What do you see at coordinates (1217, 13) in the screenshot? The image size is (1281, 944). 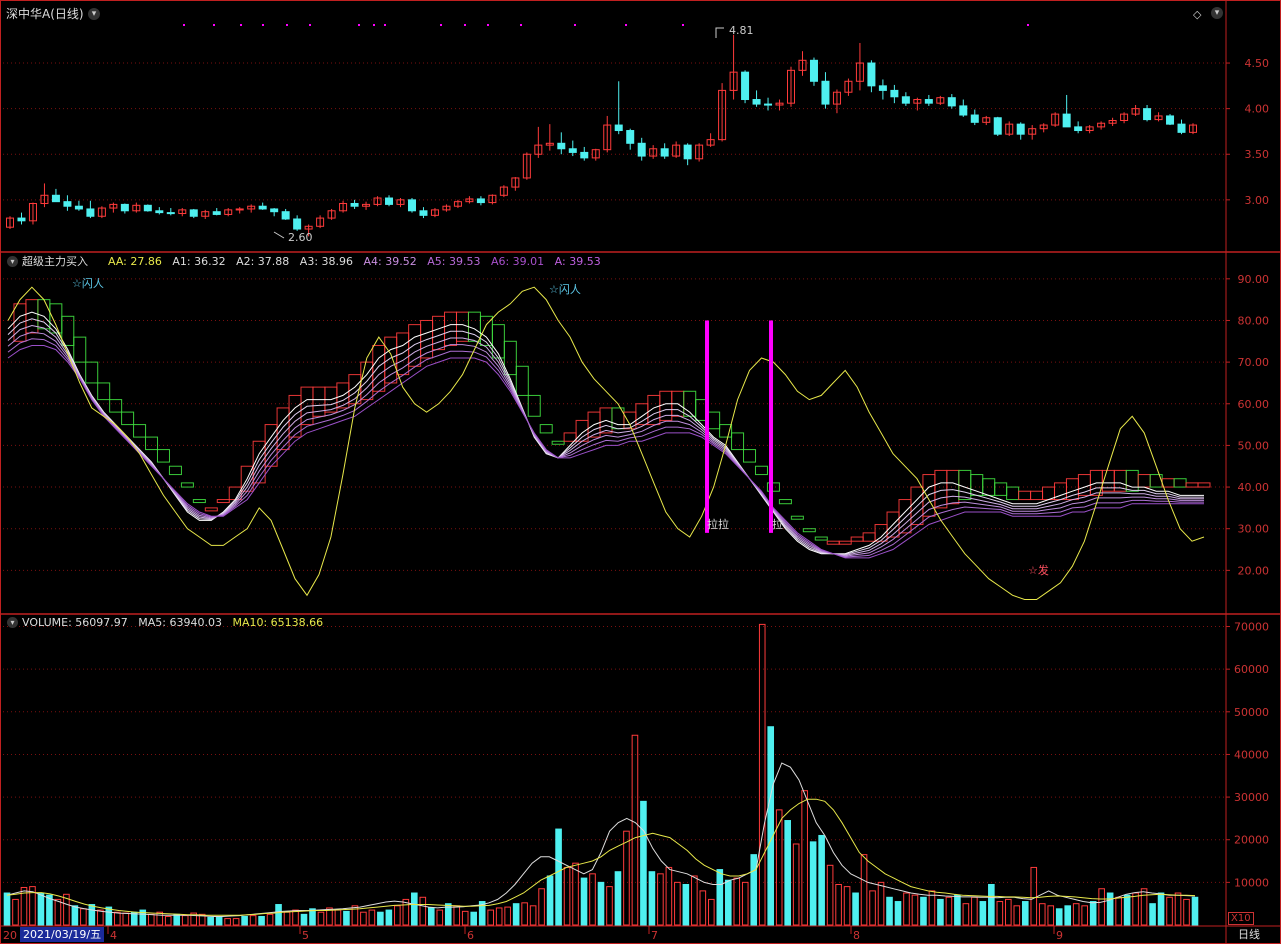 I see `window-menu-icon: ▾` at bounding box center [1217, 13].